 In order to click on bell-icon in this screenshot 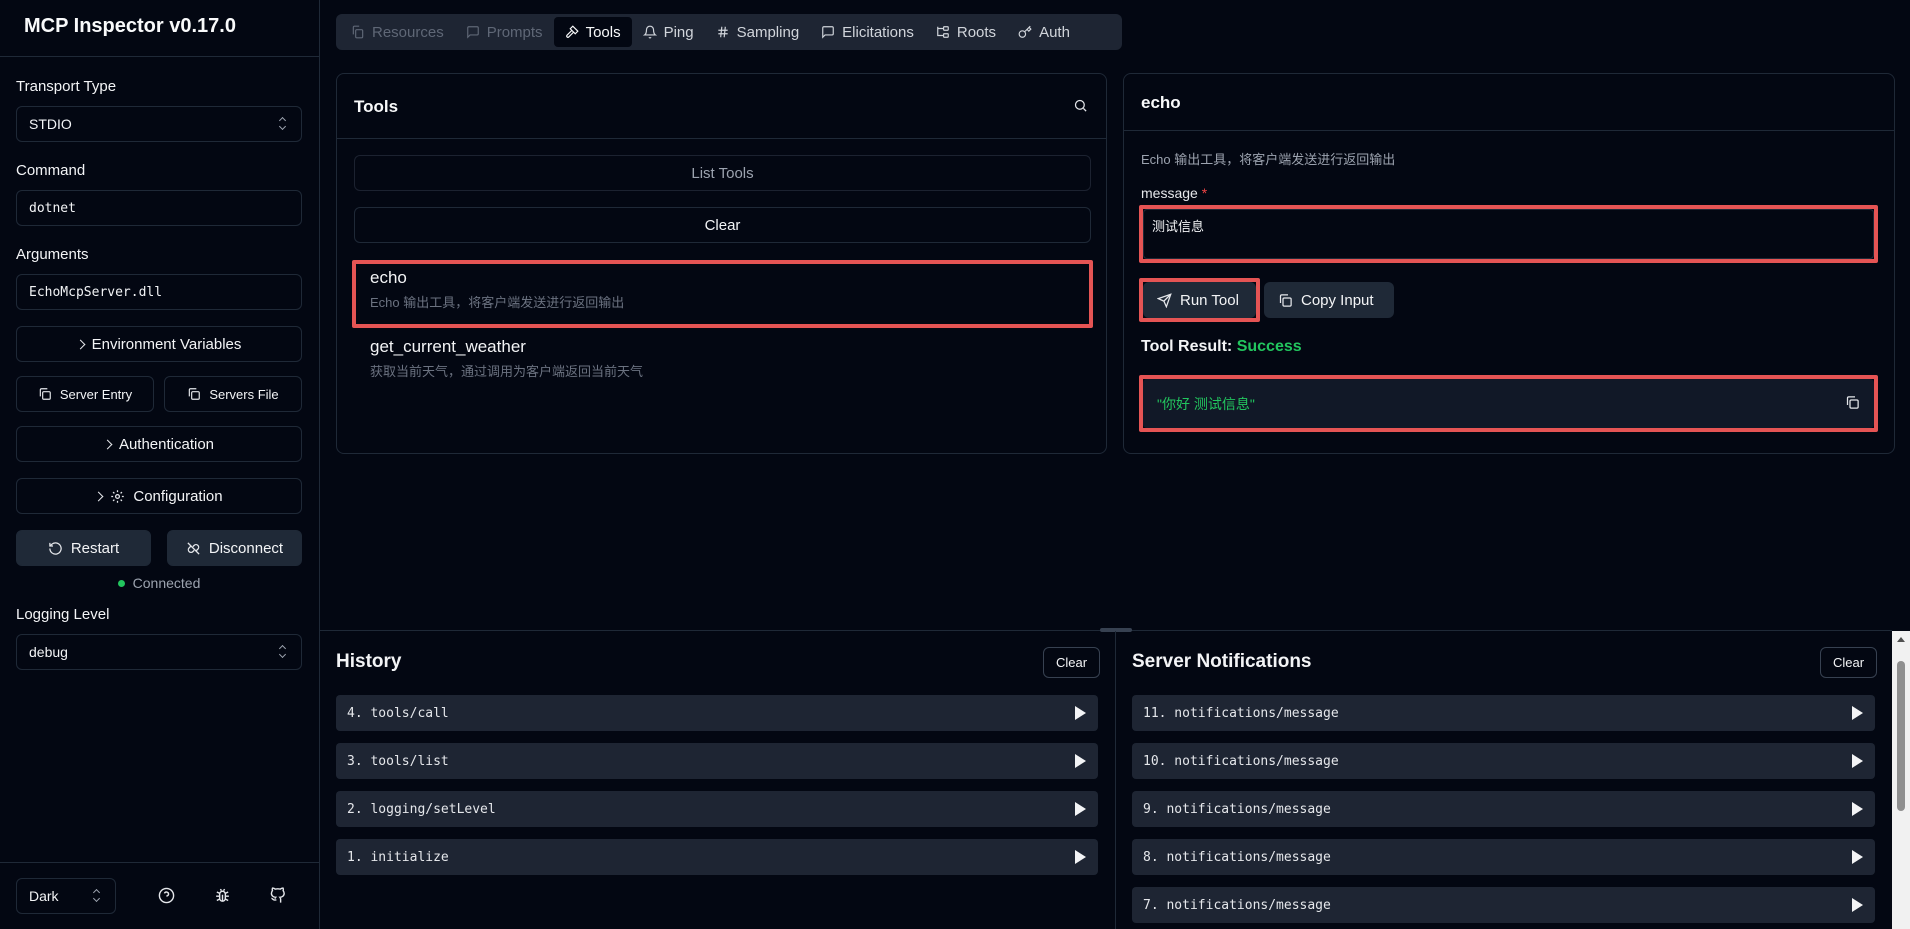, I will do `click(649, 32)`.